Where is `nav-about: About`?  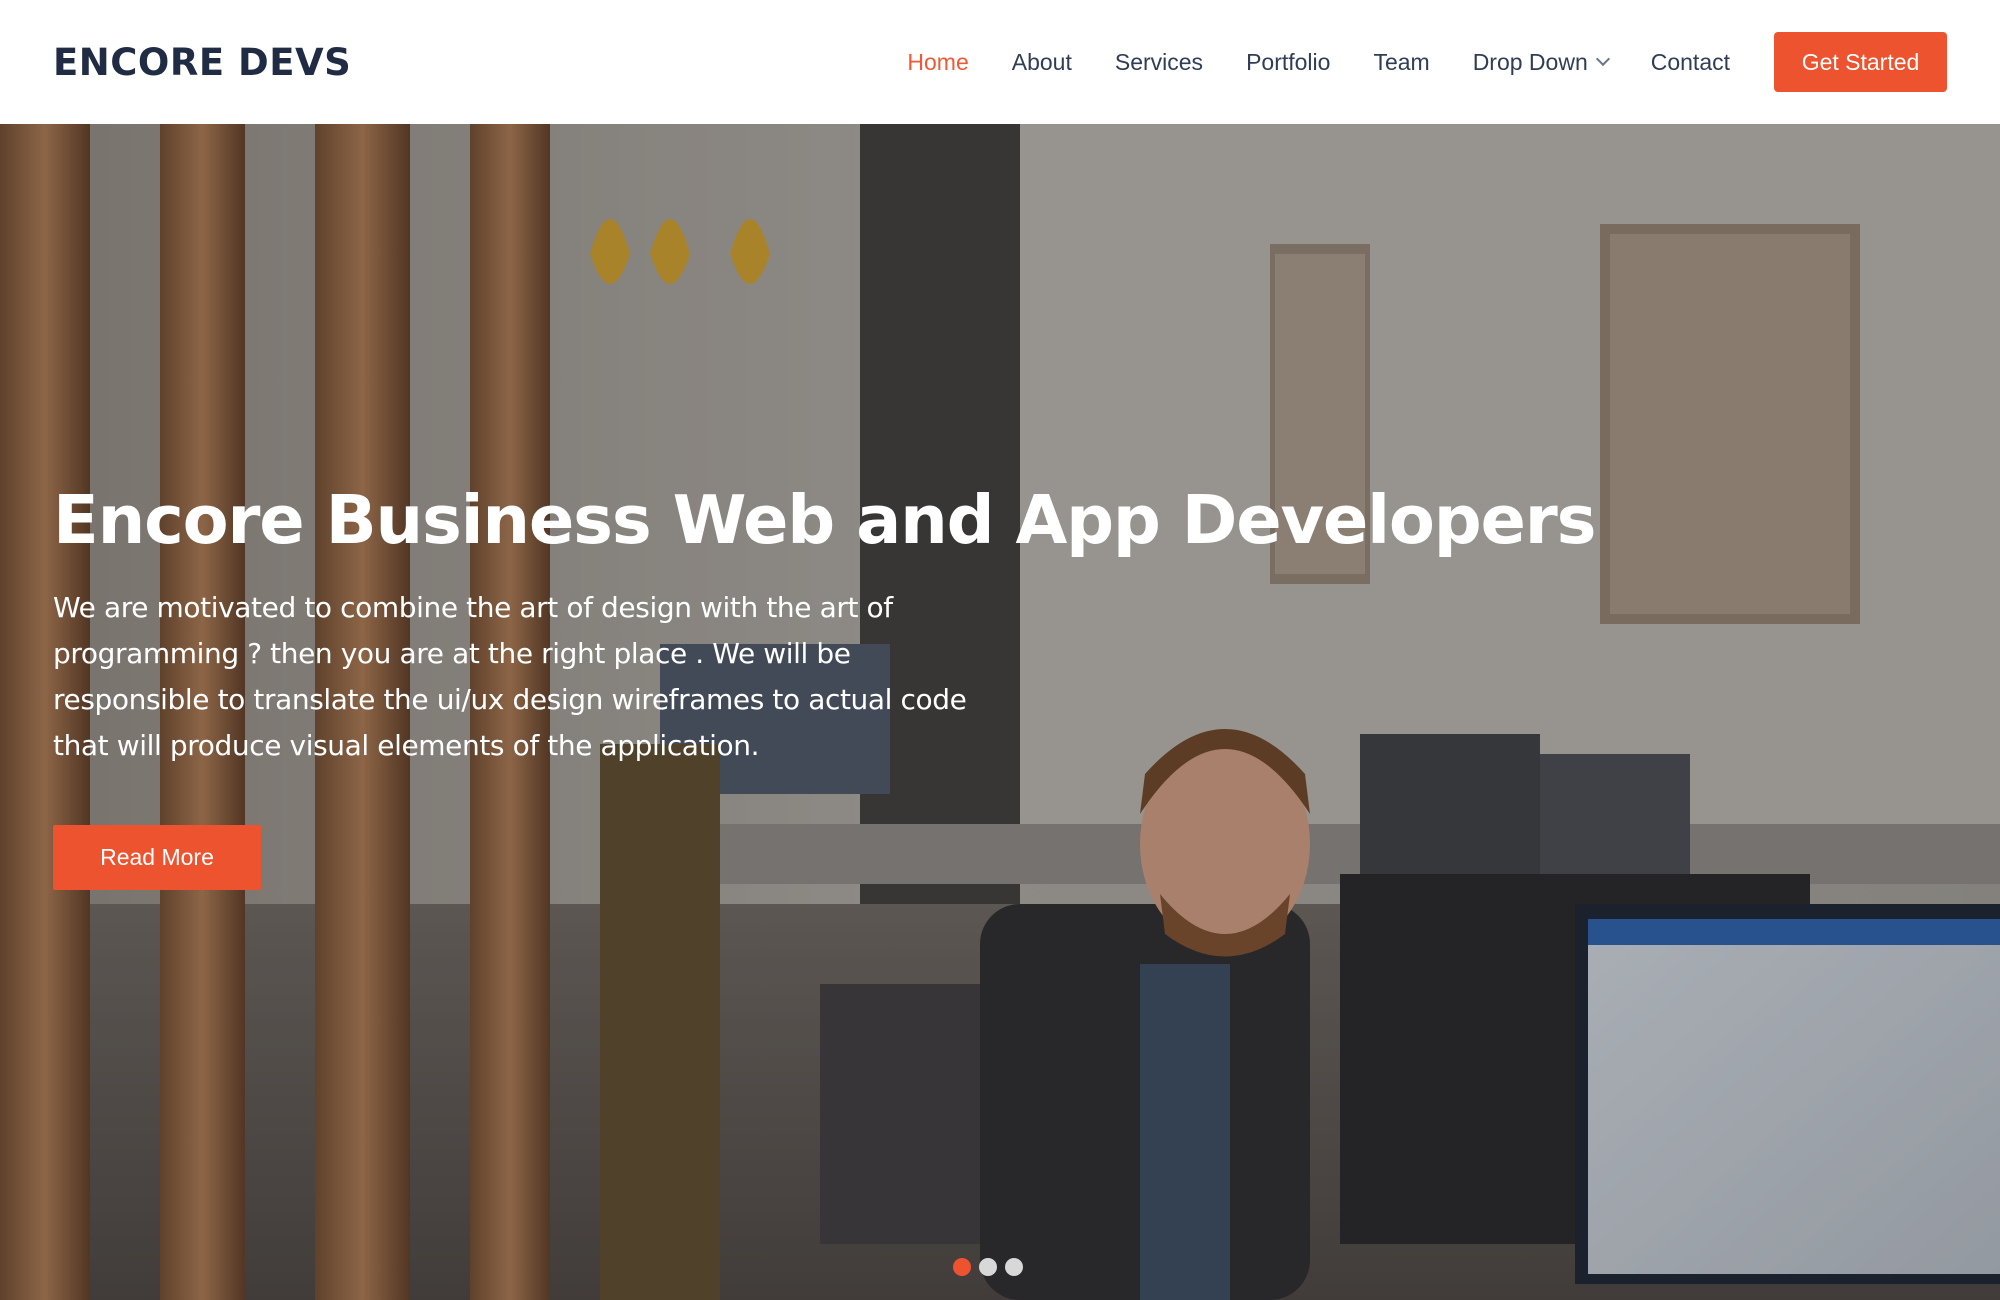
nav-about: About is located at coordinates (1042, 62).